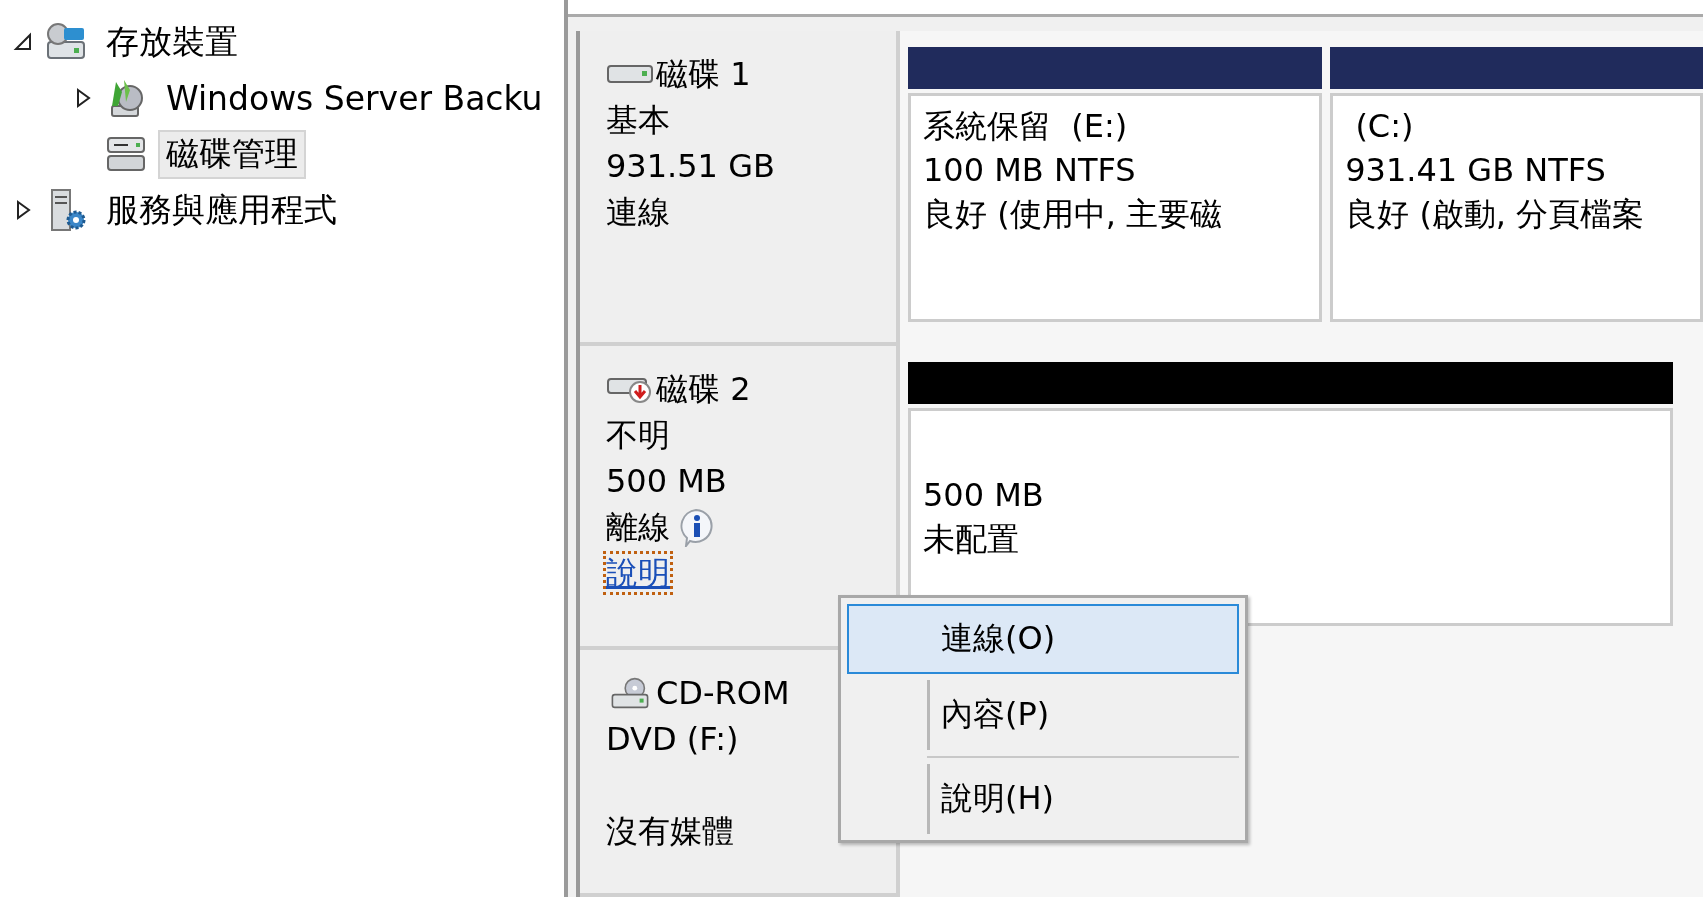  What do you see at coordinates (1495, 214) in the screenshot?
I see `partition-info: 良好 (啟動, 分頁檔案` at bounding box center [1495, 214].